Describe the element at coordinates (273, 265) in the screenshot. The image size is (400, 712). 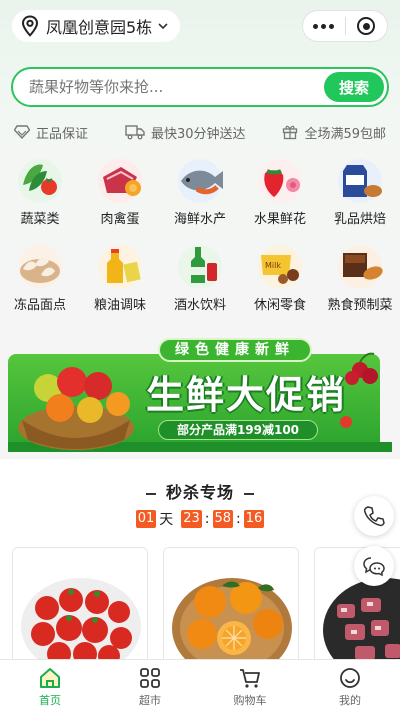
I see `svg-text: Milk` at that location.